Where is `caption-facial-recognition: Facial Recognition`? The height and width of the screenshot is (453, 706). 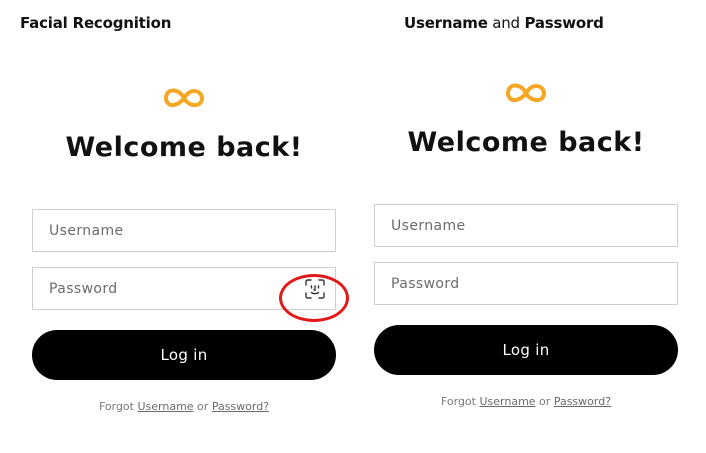
caption-facial-recognition: Facial Recognition is located at coordinates (95, 23).